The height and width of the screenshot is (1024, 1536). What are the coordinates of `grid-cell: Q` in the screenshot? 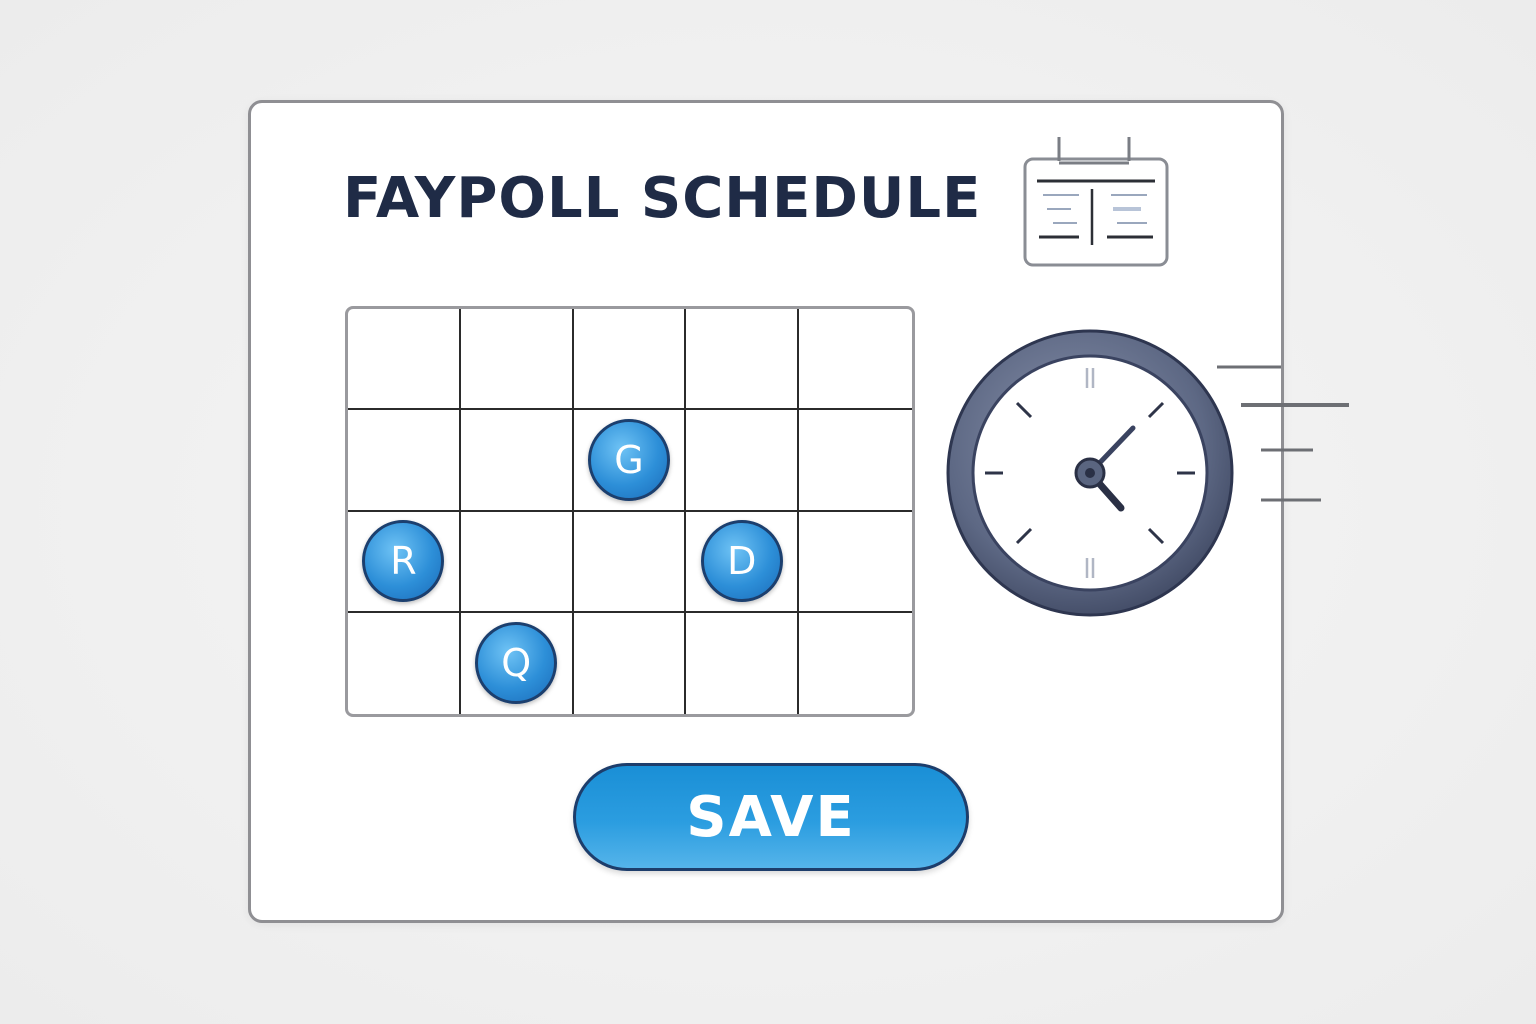 It's located at (517, 663).